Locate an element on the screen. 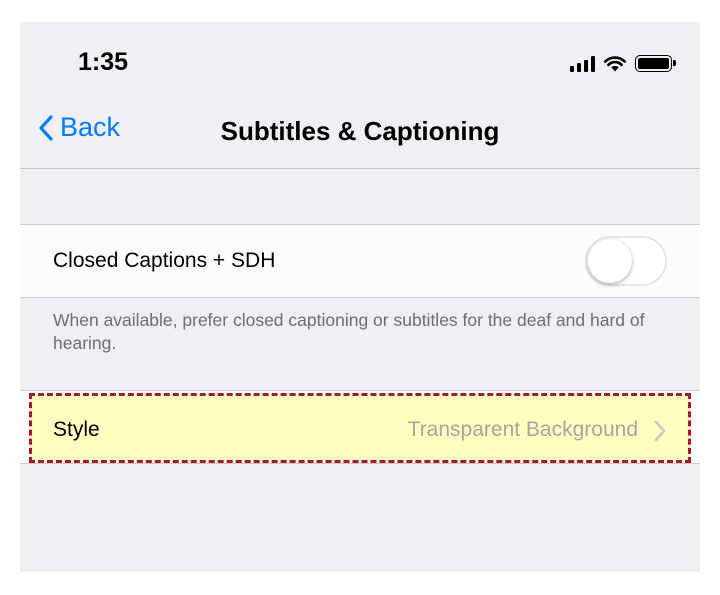  closed-captions-row: Closed Captions + SDH is located at coordinates (360, 261).